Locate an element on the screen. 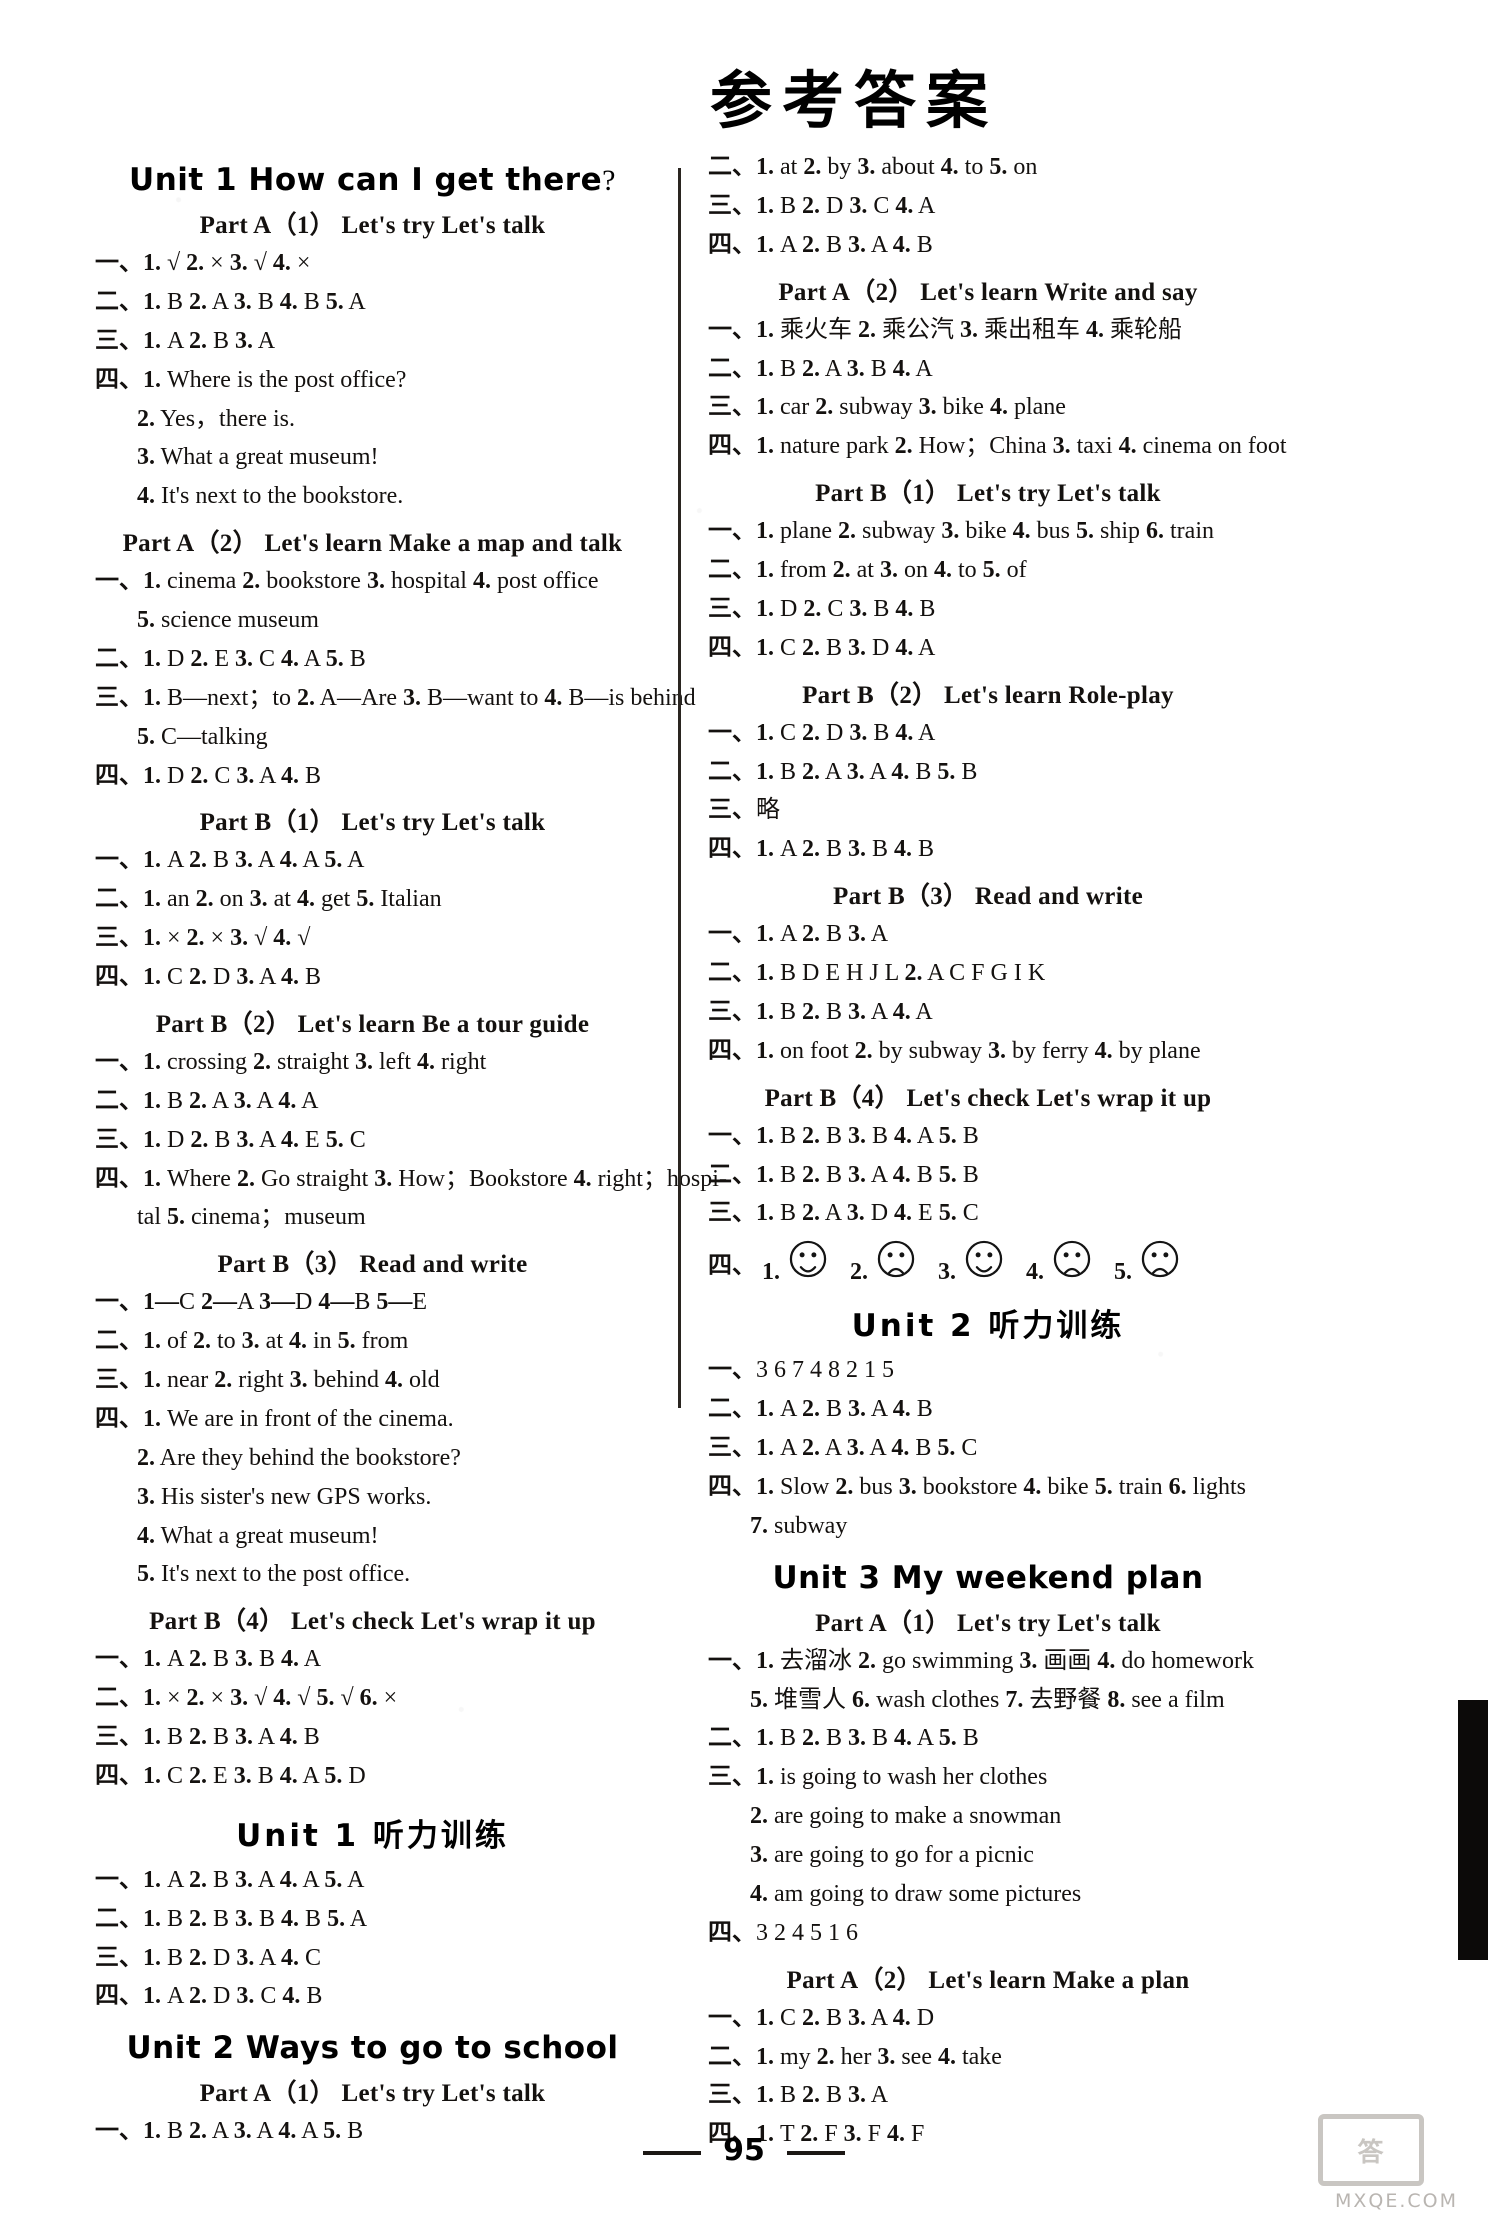 The width and height of the screenshot is (1488, 2220). answer-line: 三、1. near 2. right 3. behind 4. old is located at coordinates (267, 1380).